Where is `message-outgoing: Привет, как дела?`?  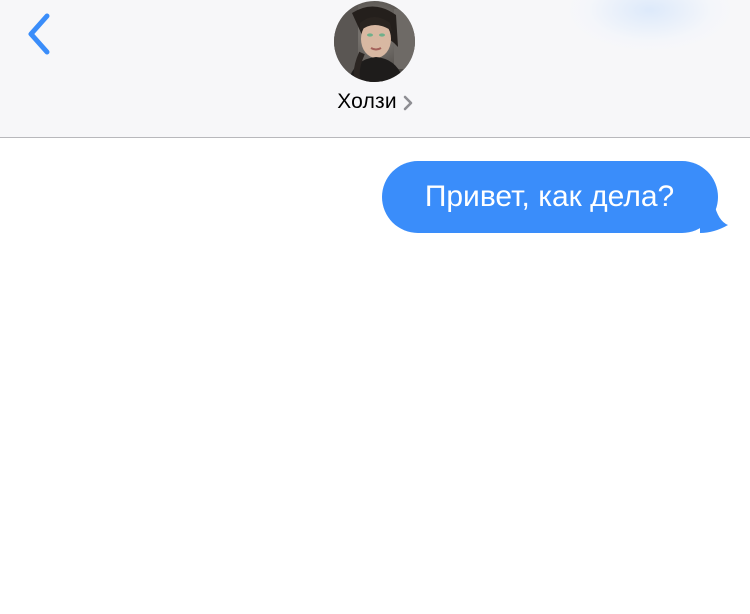 message-outgoing: Привет, как дела? is located at coordinates (555, 197).